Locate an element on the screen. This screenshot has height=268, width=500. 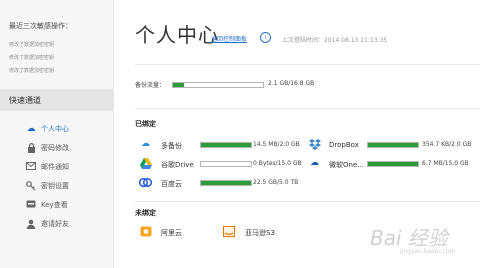
last-login-time: 上次登陆时间：2014.08.13 11:13:35 is located at coordinates (335, 40).